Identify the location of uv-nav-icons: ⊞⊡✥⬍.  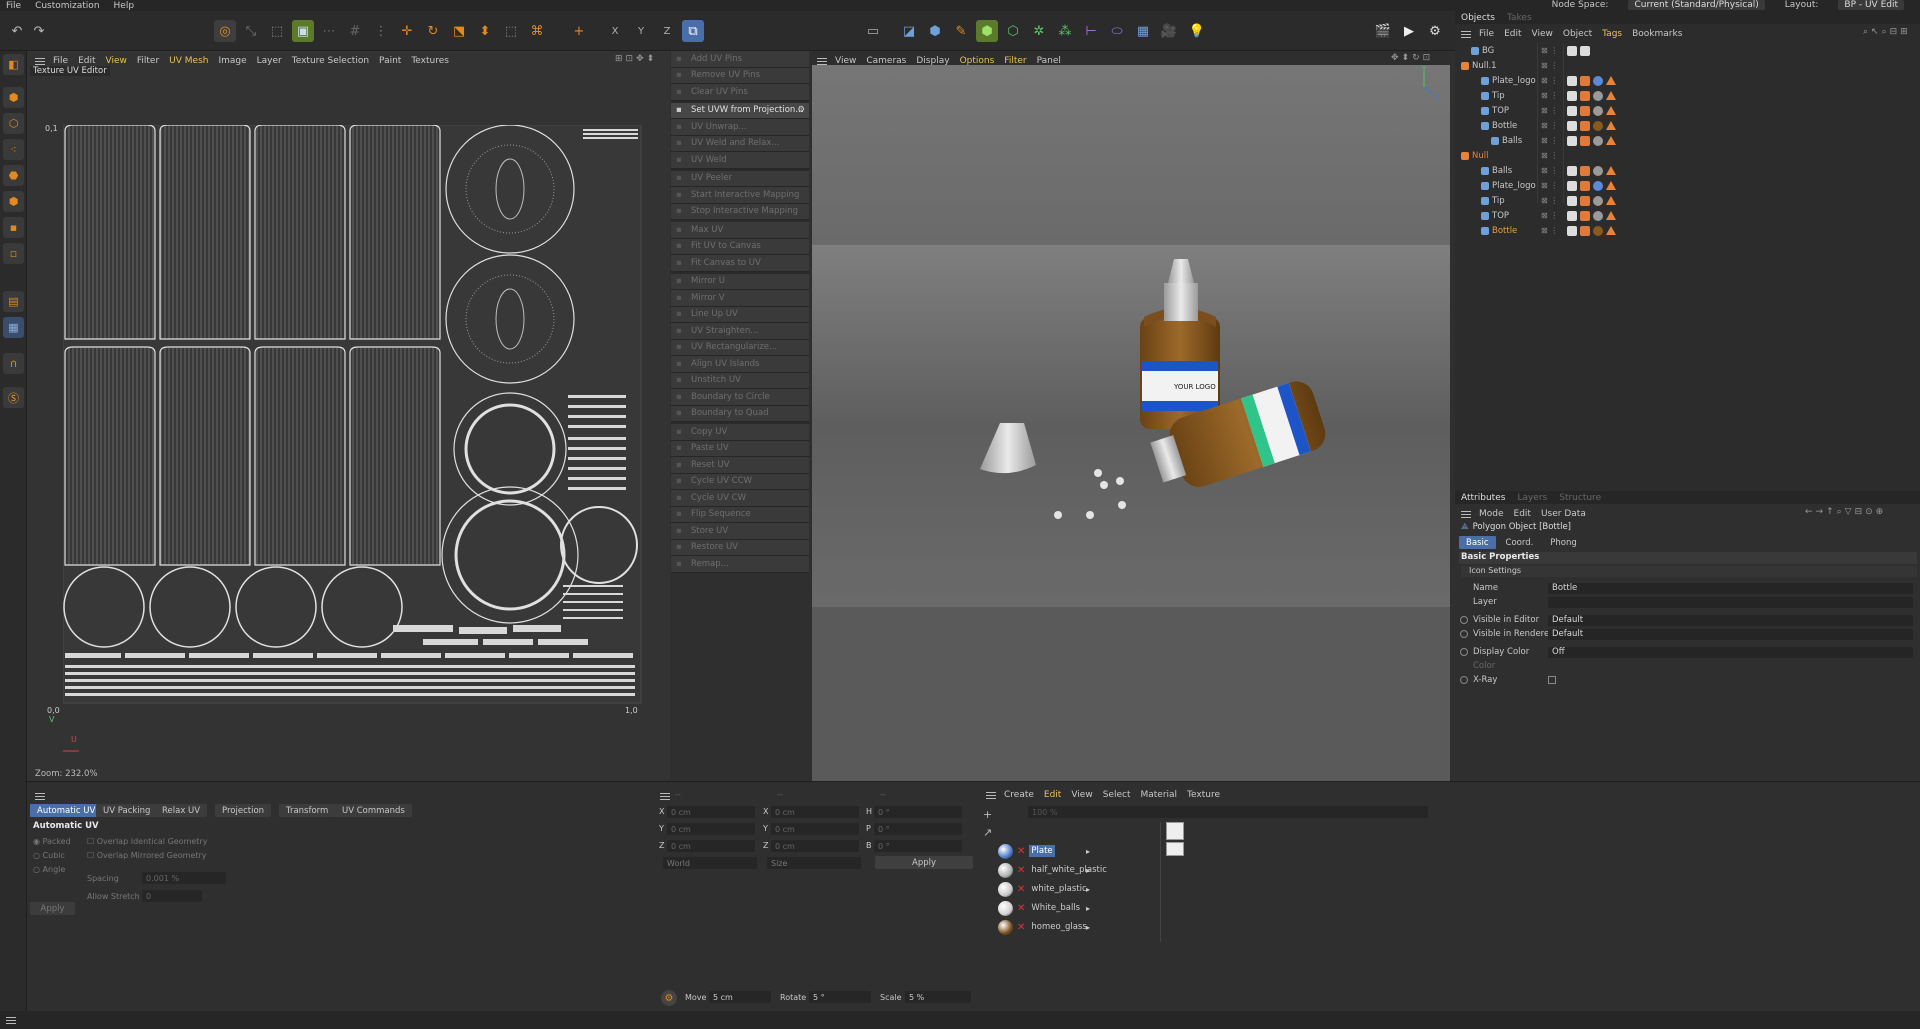
(636, 59).